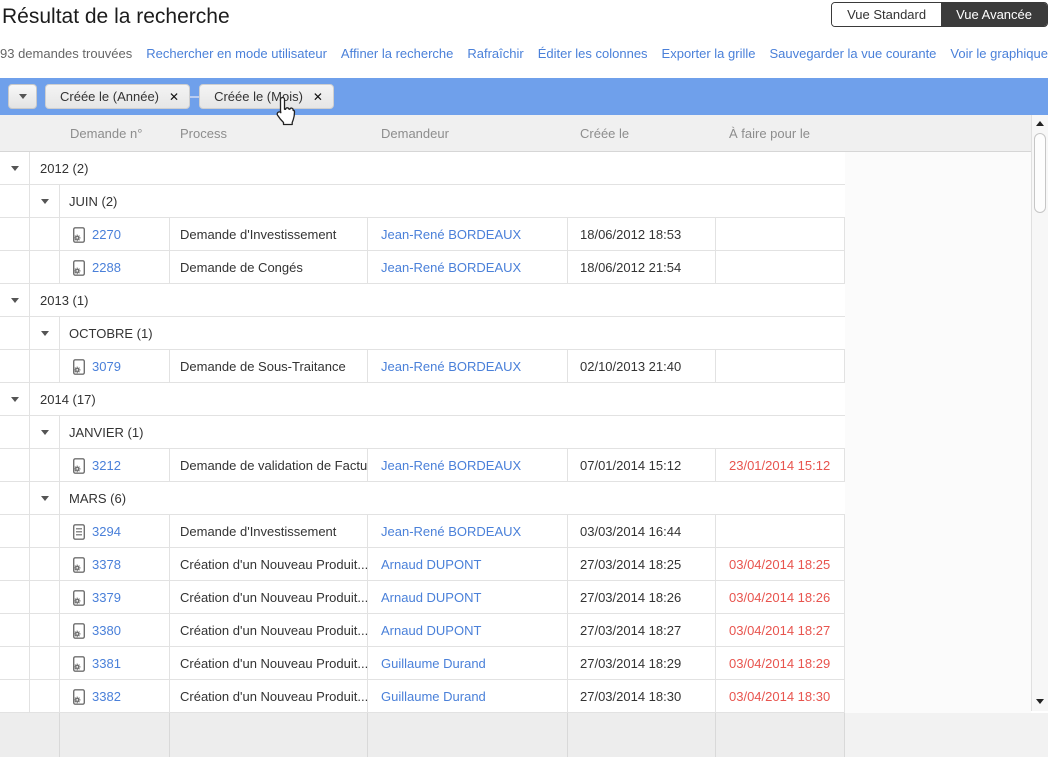 The height and width of the screenshot is (757, 1048). I want to click on group-row-month: JANVIER (1), so click(422, 432).